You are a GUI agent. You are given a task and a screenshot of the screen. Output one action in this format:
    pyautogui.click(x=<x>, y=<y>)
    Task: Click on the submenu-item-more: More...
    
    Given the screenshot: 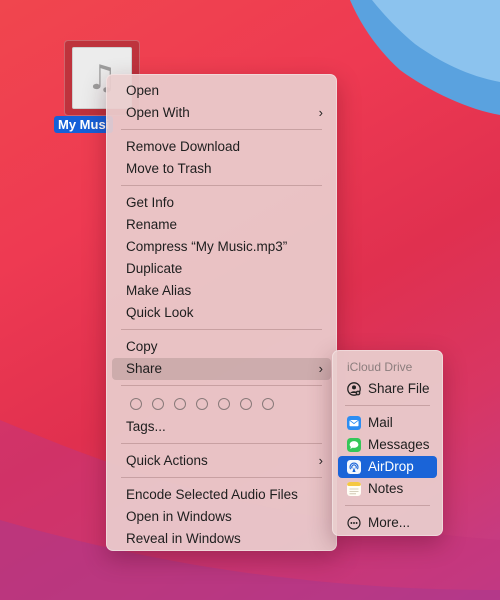 What is the action you would take?
    pyautogui.click(x=387, y=523)
    